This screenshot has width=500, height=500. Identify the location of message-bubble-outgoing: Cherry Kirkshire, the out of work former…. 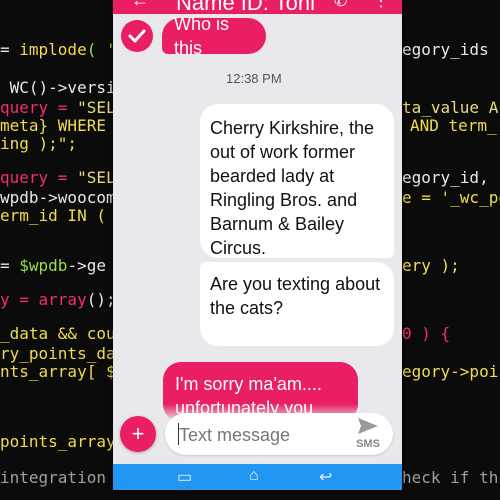
(297, 181).